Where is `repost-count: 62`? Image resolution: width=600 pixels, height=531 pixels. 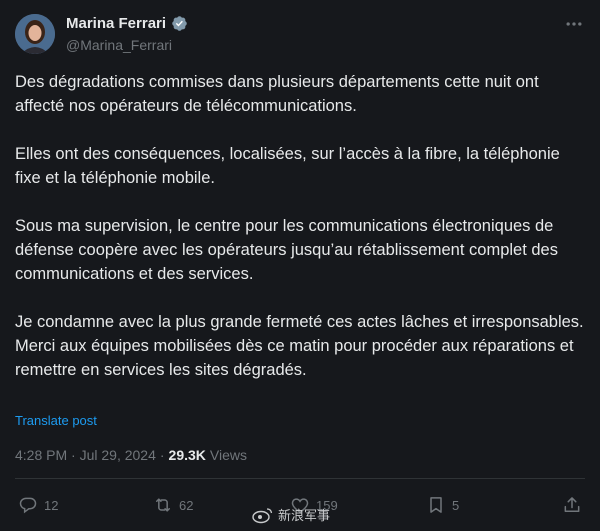 repost-count: 62 is located at coordinates (186, 505).